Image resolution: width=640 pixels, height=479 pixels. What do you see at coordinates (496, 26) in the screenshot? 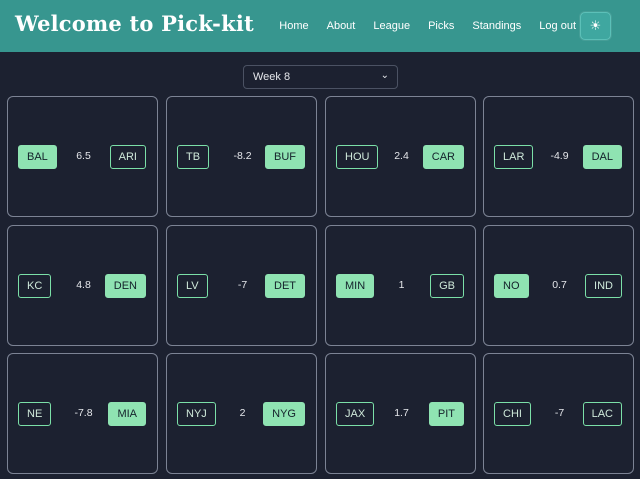
I see `nav-link-standings: Standings` at bounding box center [496, 26].